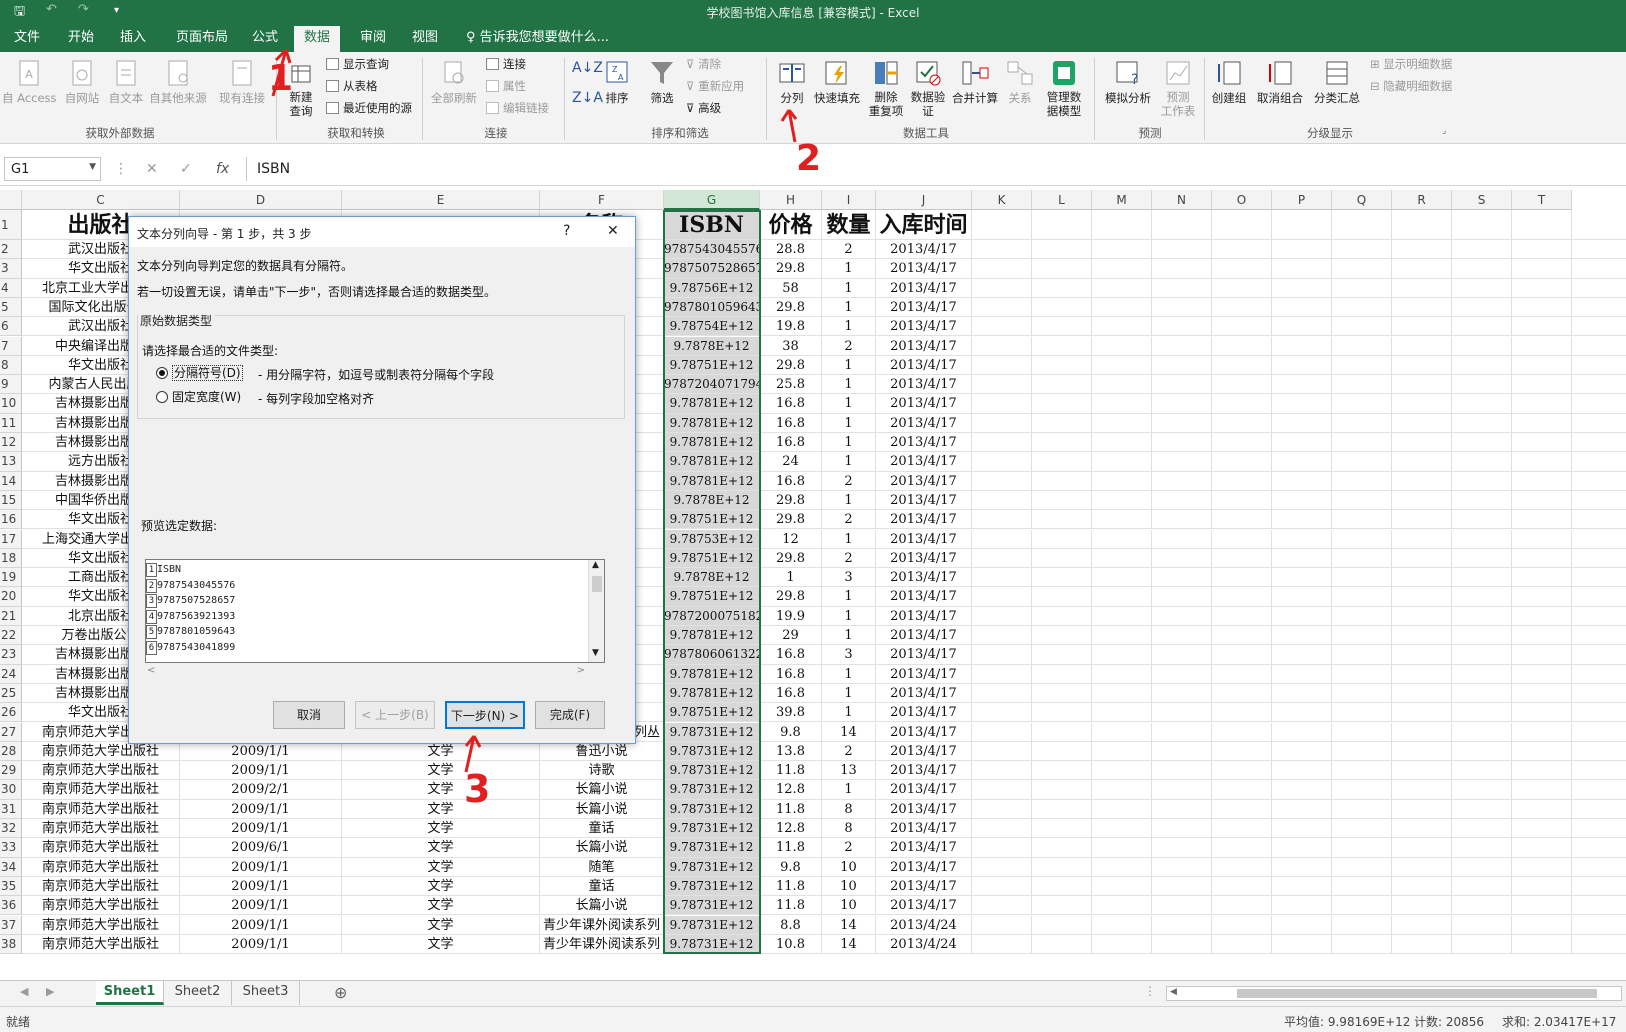 Image resolution: width=1626 pixels, height=1032 pixels. Describe the element at coordinates (261, 200) in the screenshot. I see `column-header-d: D` at that location.